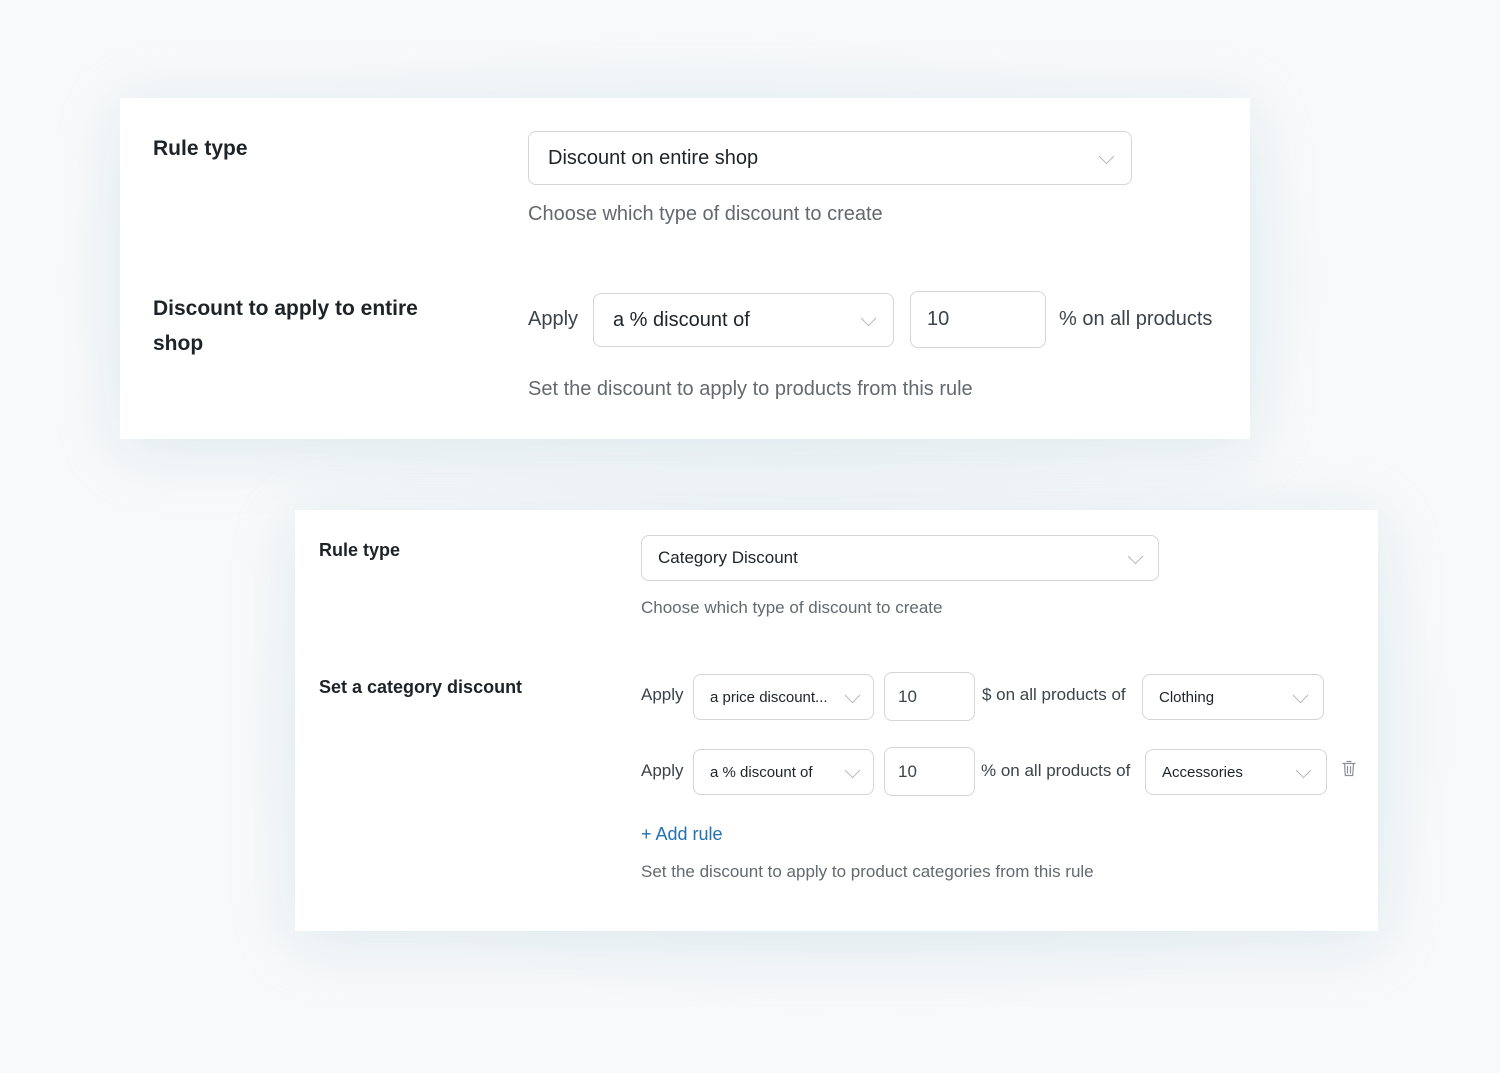 The image size is (1500, 1073). I want to click on trash-icon, so click(1349, 768).